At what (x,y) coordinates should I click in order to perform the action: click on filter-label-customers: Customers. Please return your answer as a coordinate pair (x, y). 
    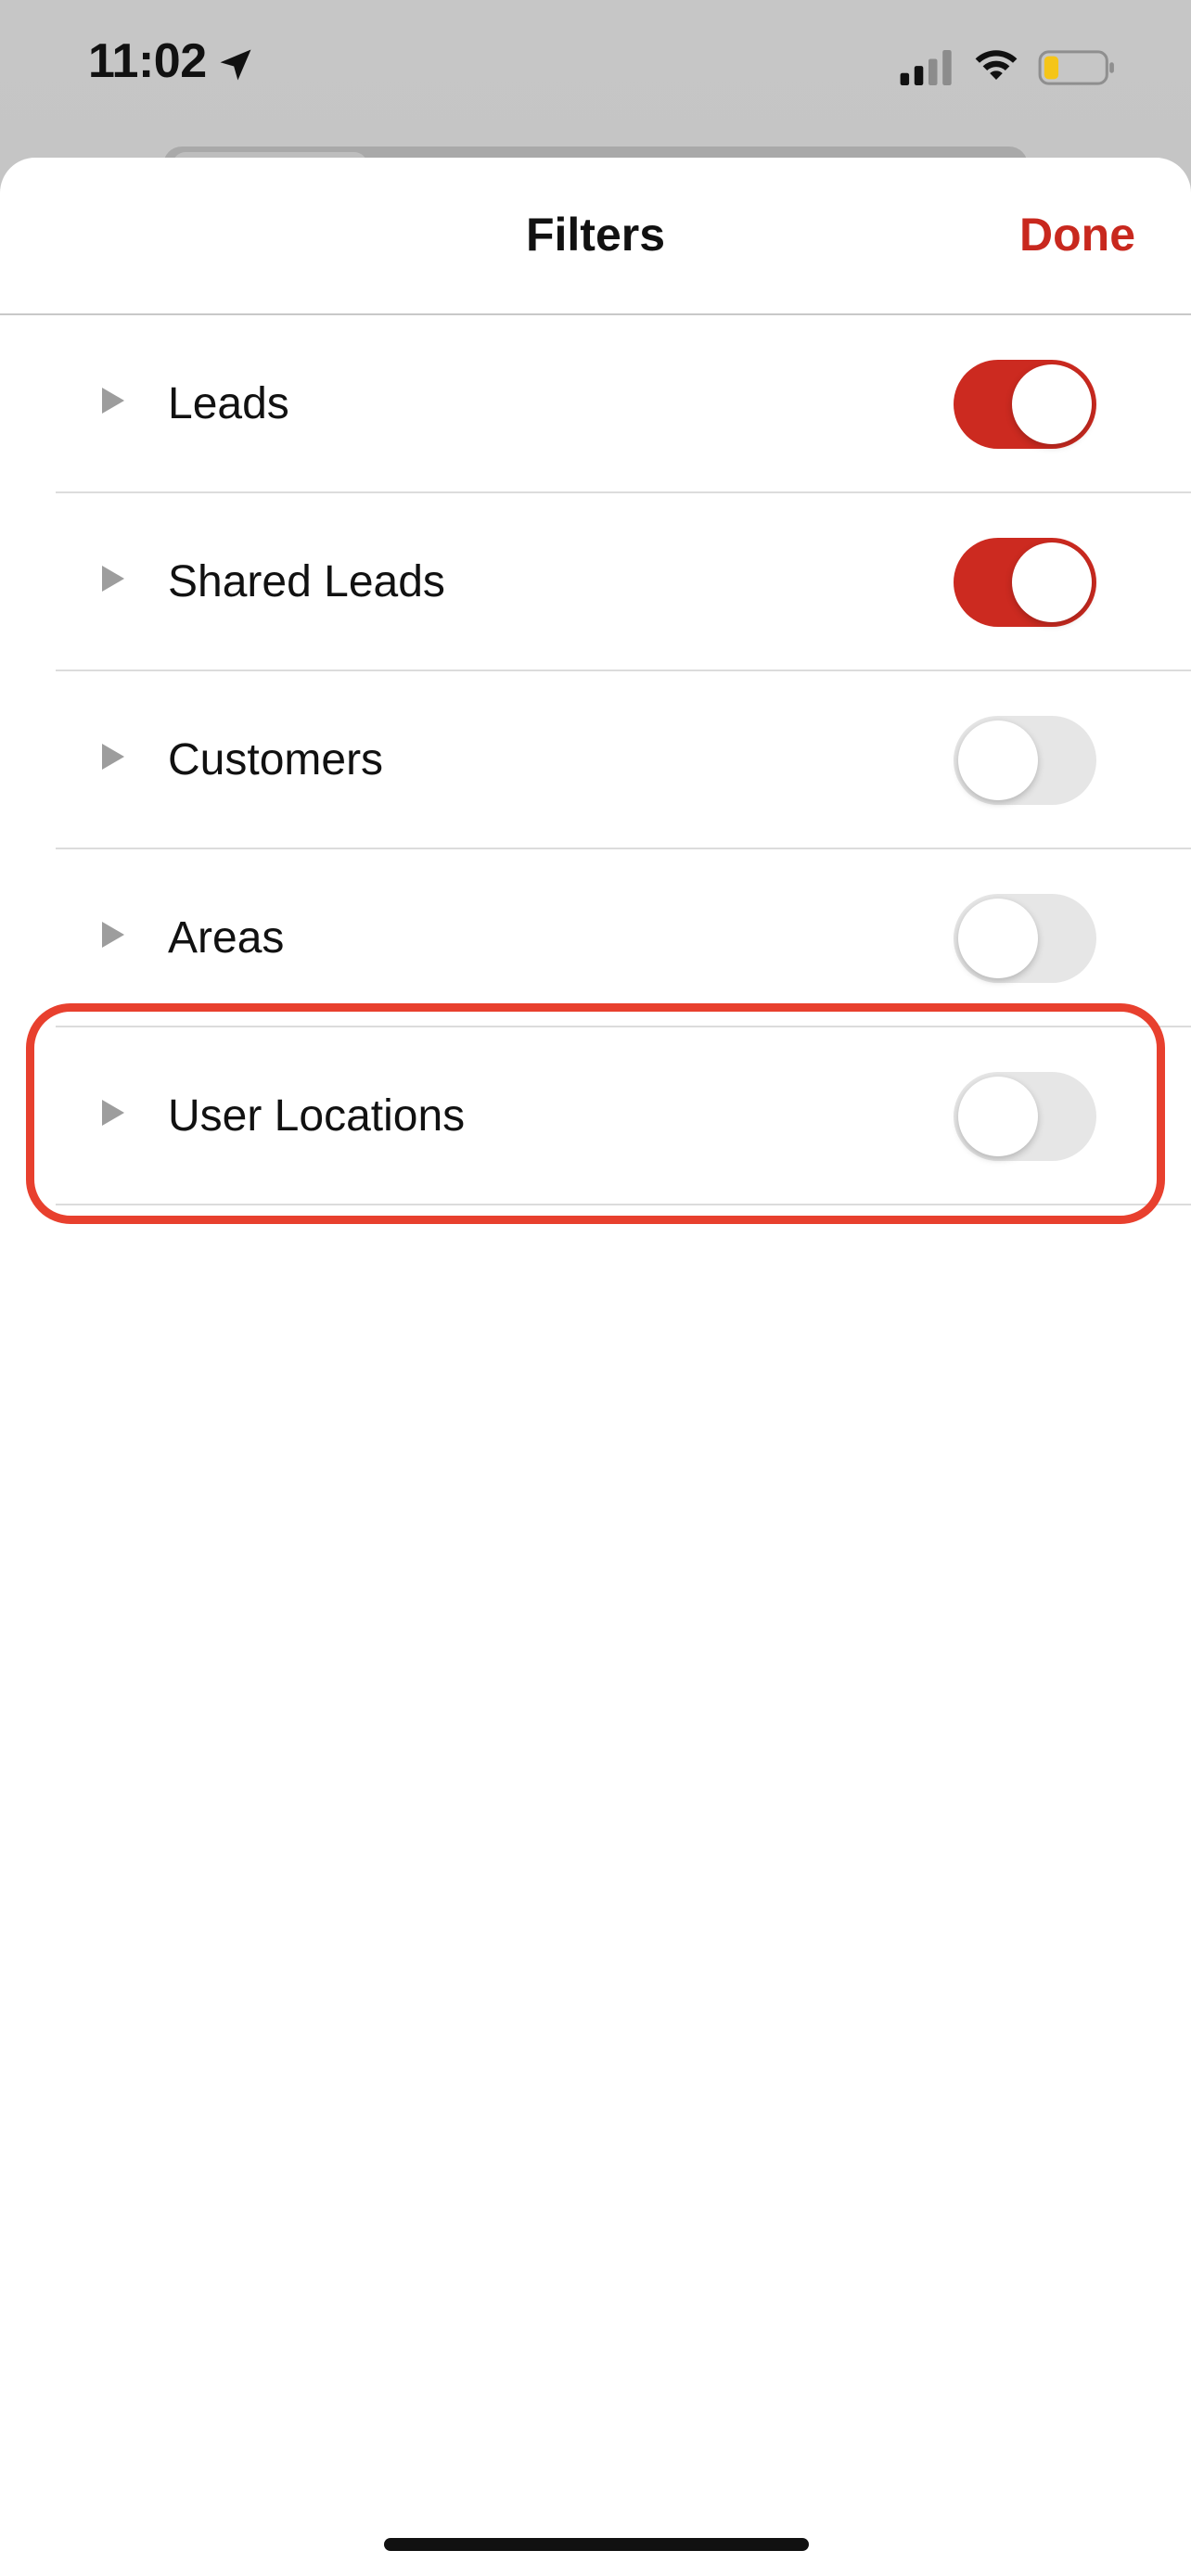
    Looking at the image, I should click on (276, 759).